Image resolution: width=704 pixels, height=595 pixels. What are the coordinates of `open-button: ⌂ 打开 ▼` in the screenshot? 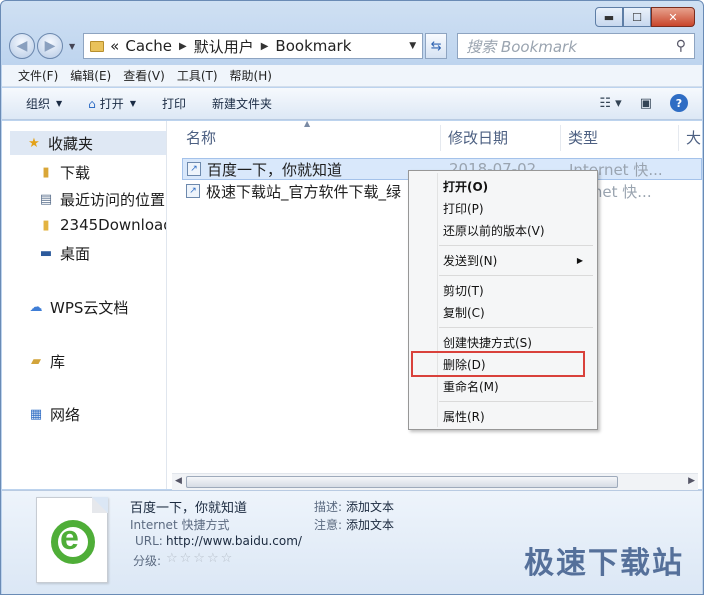 It's located at (112, 103).